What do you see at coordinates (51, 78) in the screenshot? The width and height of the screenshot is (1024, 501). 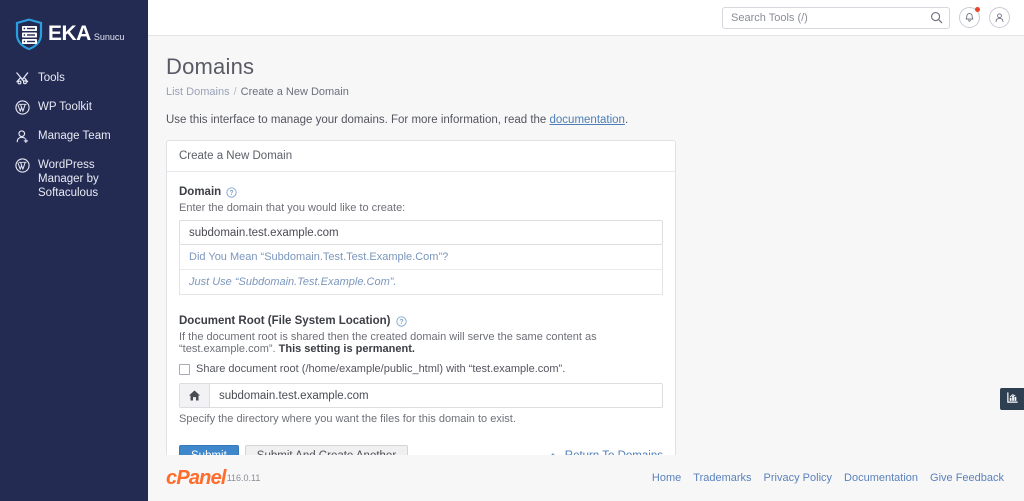 I see `sidebar-item-label: Tools` at bounding box center [51, 78].